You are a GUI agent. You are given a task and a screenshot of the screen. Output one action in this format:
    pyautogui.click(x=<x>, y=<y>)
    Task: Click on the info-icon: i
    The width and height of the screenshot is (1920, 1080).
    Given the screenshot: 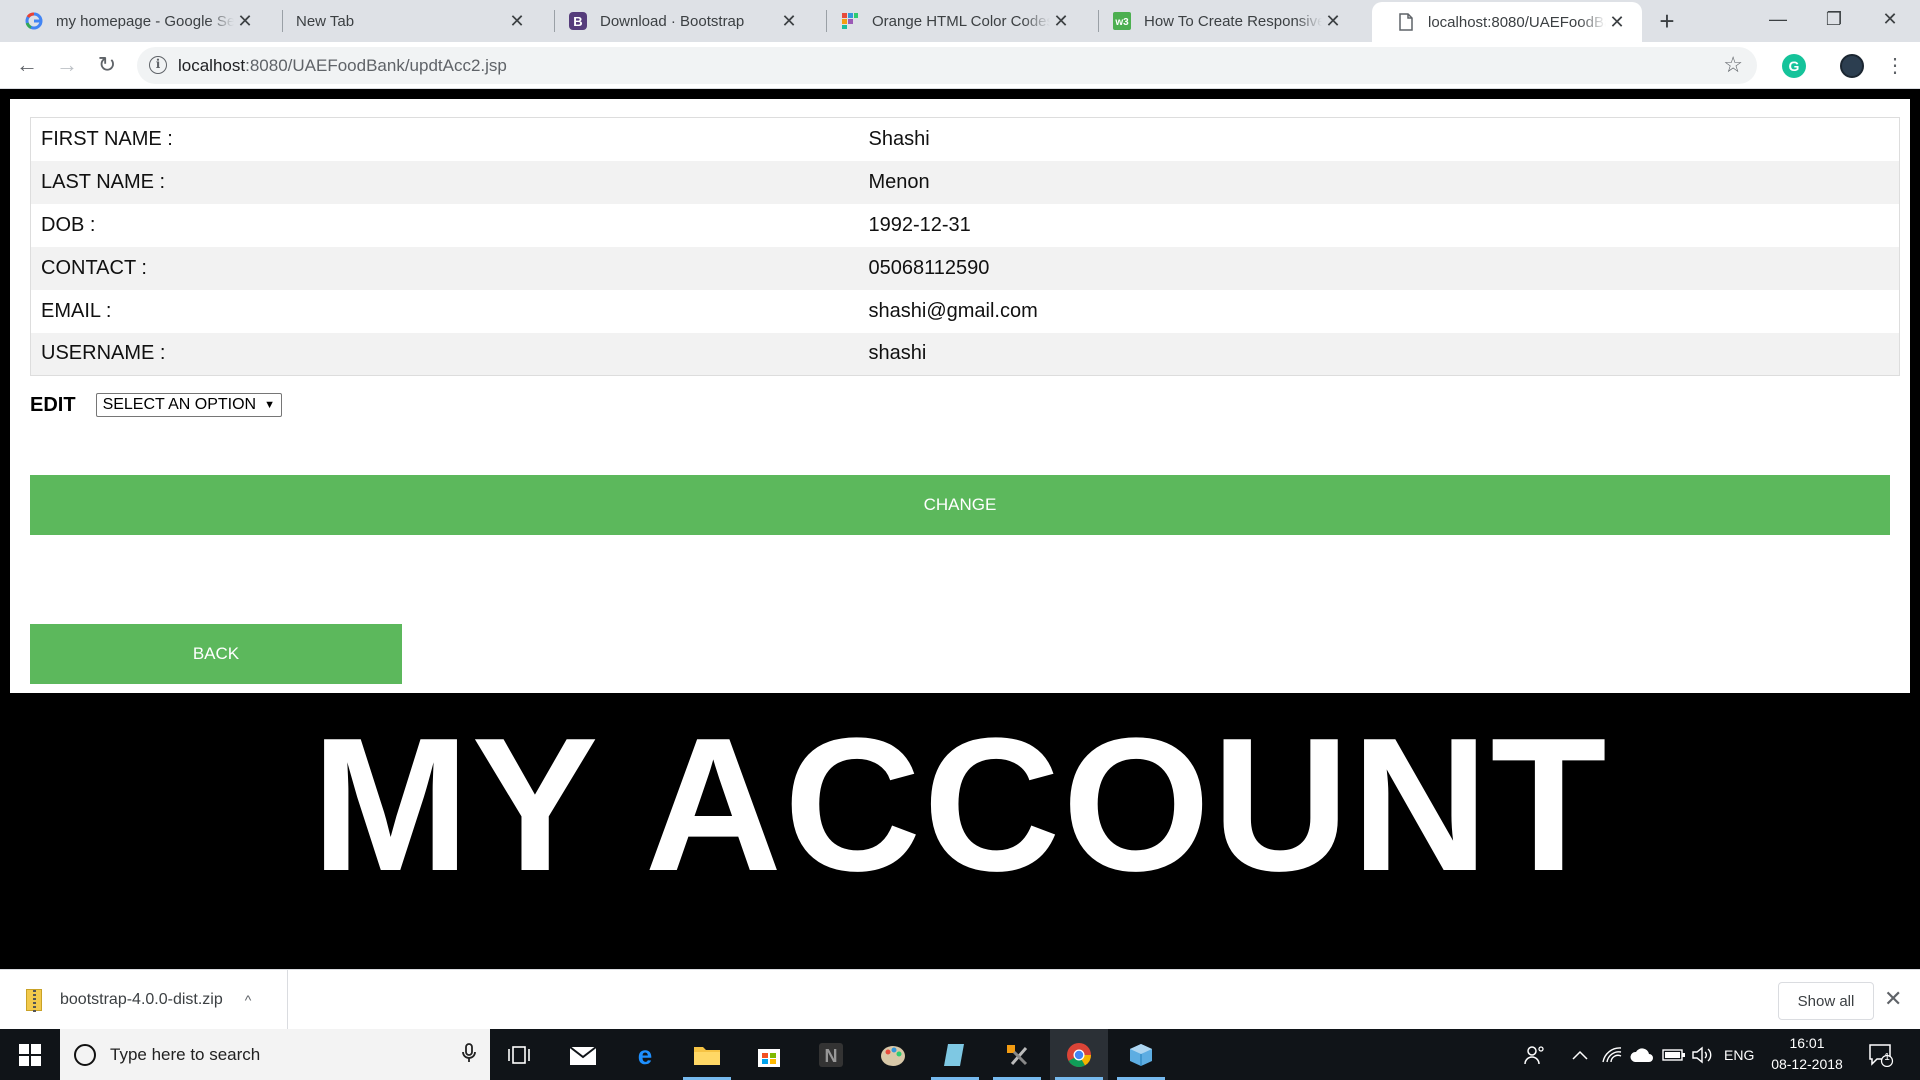 What is the action you would take?
    pyautogui.click(x=158, y=65)
    